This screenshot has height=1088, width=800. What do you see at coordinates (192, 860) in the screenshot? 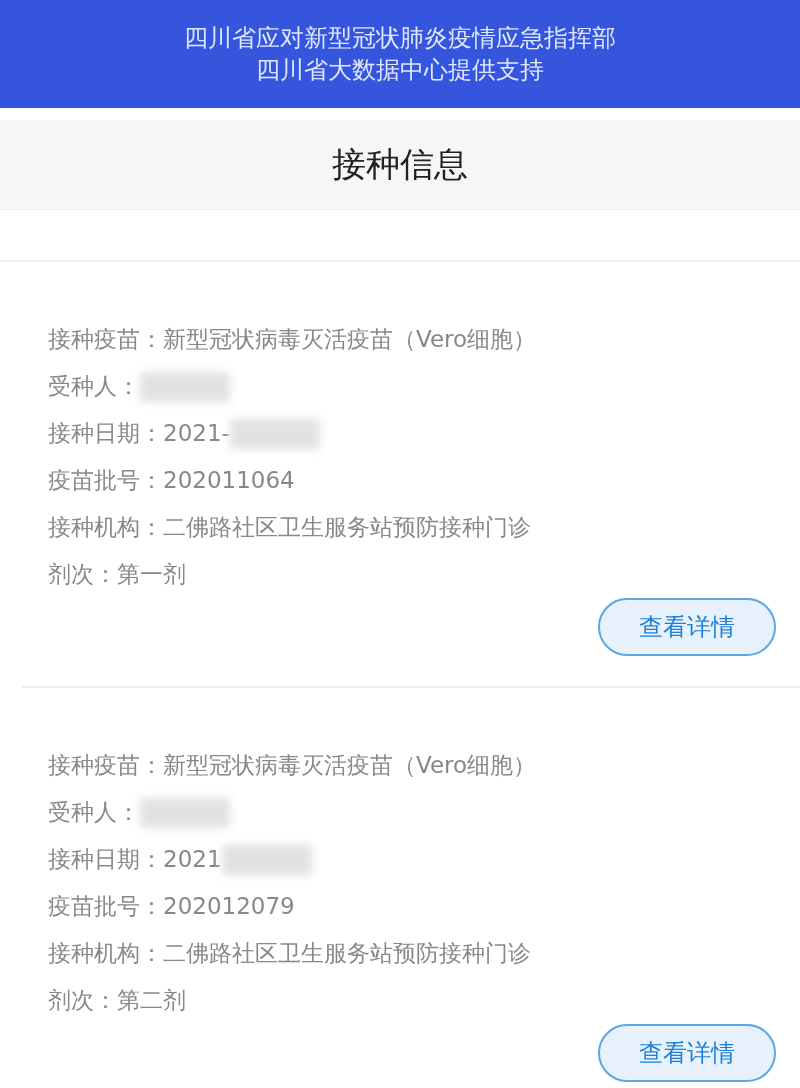
I see `field-value: 2021` at bounding box center [192, 860].